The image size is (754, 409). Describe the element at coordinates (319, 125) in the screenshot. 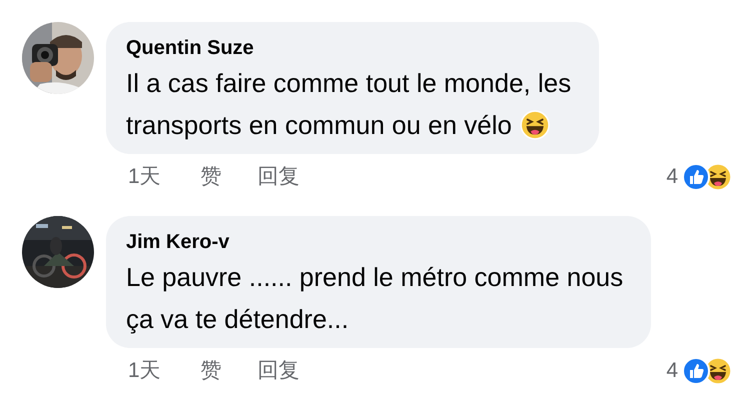

I see `comment-text-line: transports en commun ou en vélo` at that location.